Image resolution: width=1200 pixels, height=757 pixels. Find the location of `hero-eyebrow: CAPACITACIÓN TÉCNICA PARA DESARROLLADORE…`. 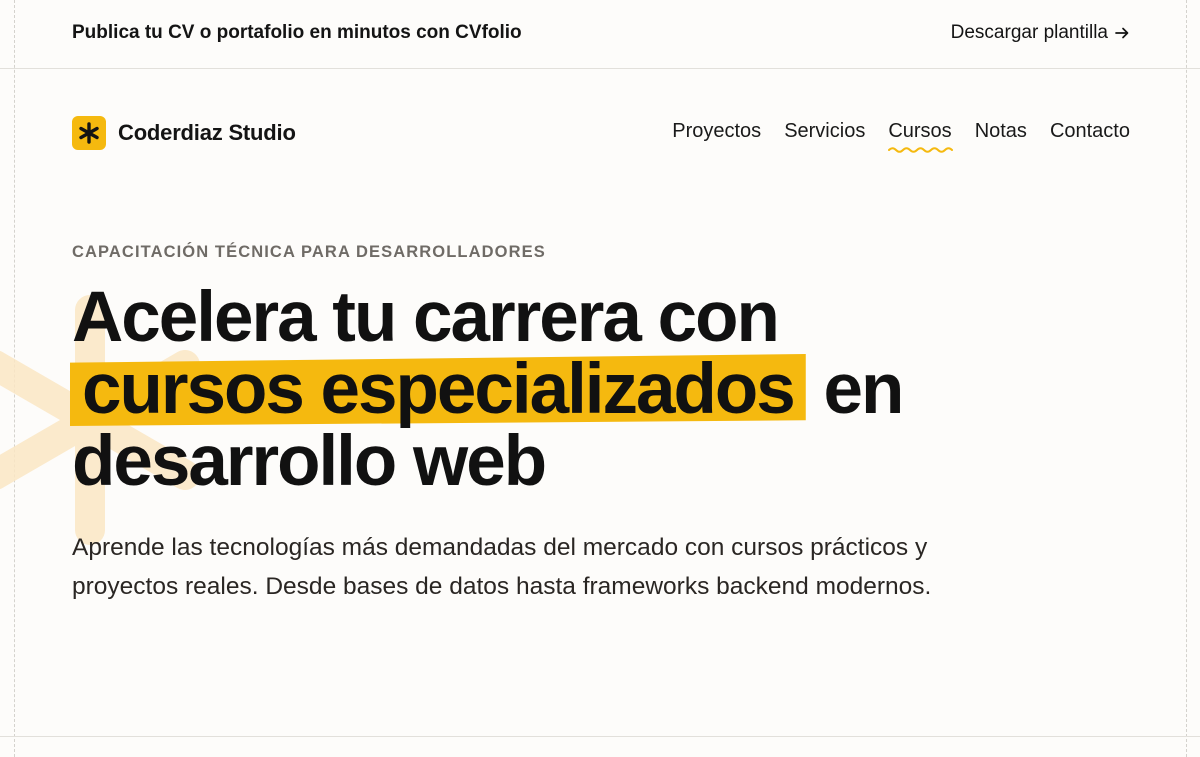

hero-eyebrow: CAPACITACIÓN TÉCNICA PARA DESARROLLADORE… is located at coordinates (309, 252).